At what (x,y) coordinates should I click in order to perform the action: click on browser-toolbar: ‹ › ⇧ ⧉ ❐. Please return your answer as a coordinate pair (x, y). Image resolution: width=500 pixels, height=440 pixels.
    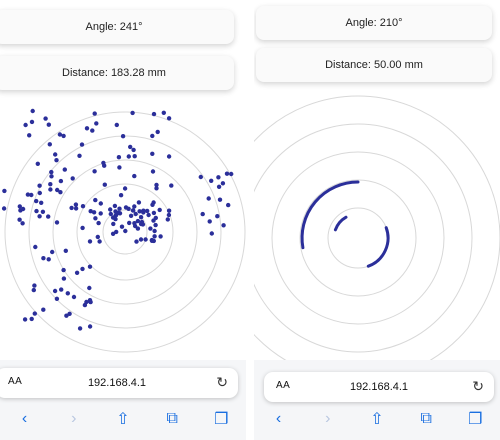
    Looking at the image, I should click on (377, 419).